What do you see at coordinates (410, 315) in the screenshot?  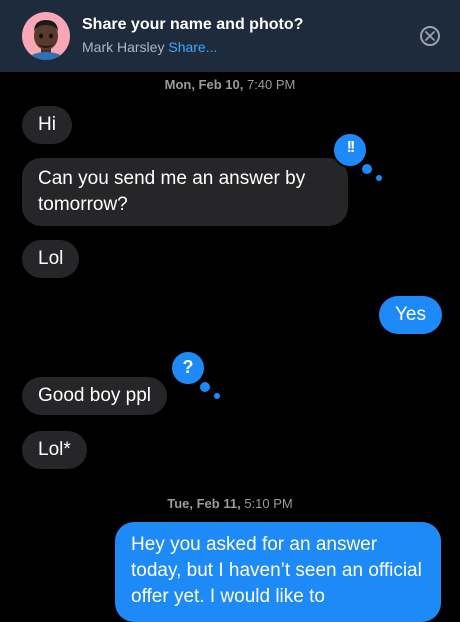 I see `message-bubble: Yes` at bounding box center [410, 315].